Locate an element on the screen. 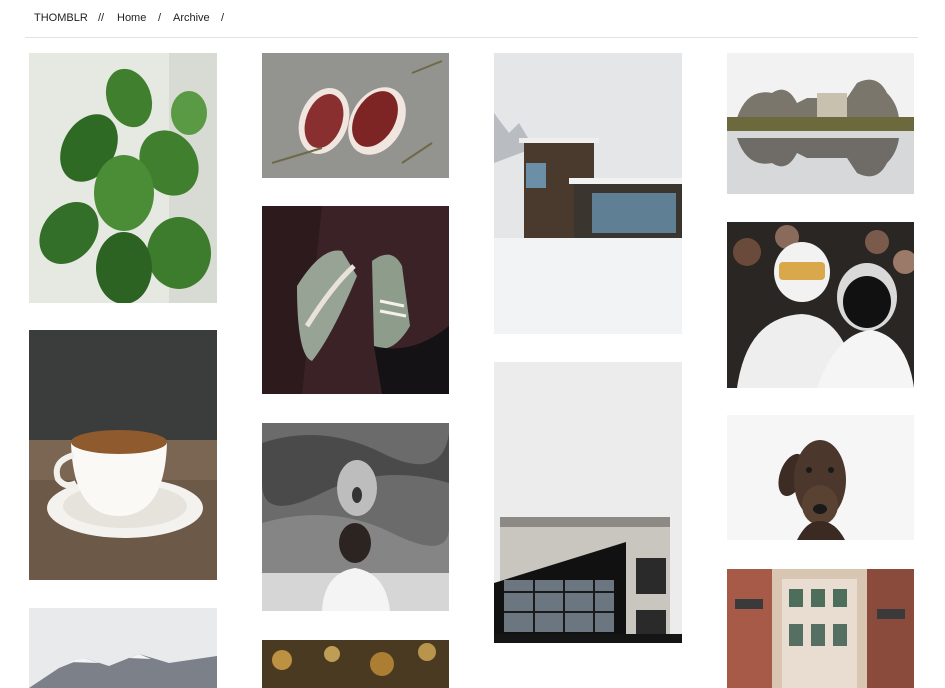  photo-plant is located at coordinates (123, 178).